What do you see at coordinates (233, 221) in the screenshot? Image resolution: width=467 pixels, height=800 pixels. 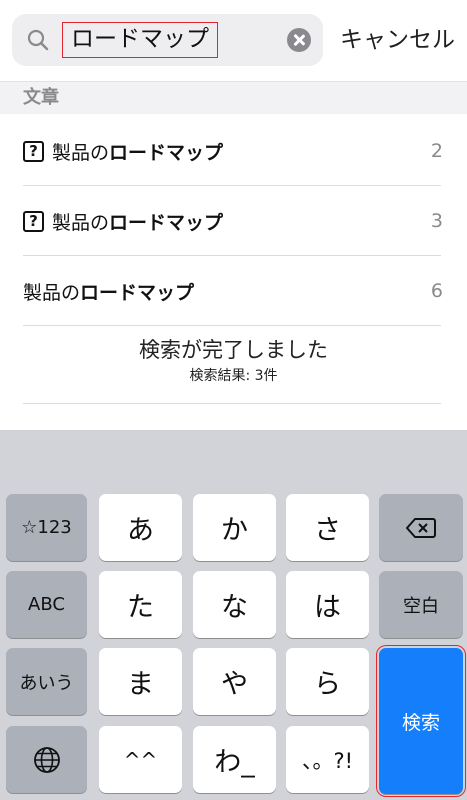 I see `result-row: ? 製品の ロードマップ 3` at bounding box center [233, 221].